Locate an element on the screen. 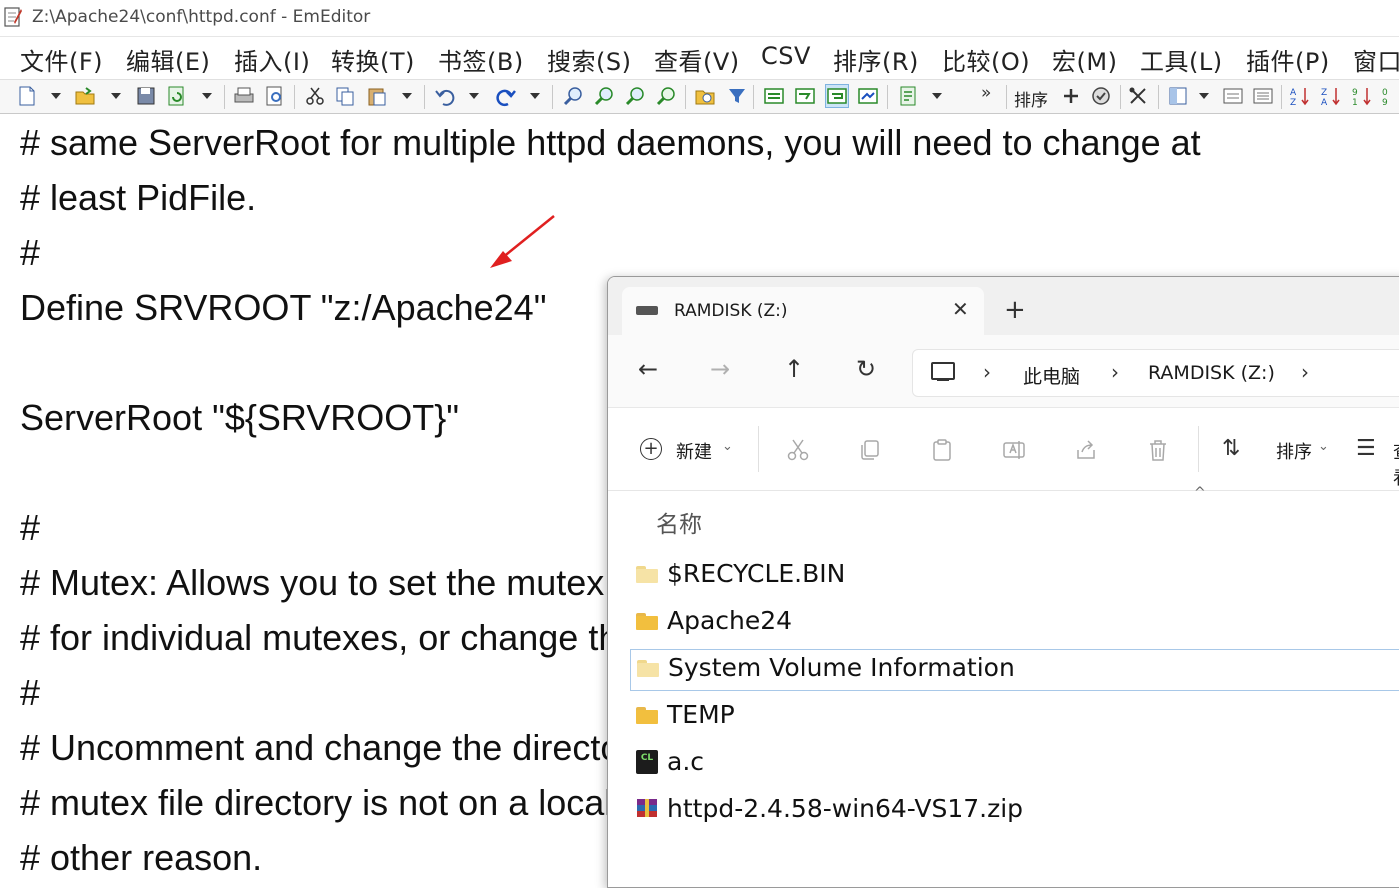 Image resolution: width=1399 pixels, height=888 pixels. share-icon is located at coordinates (1086, 450).